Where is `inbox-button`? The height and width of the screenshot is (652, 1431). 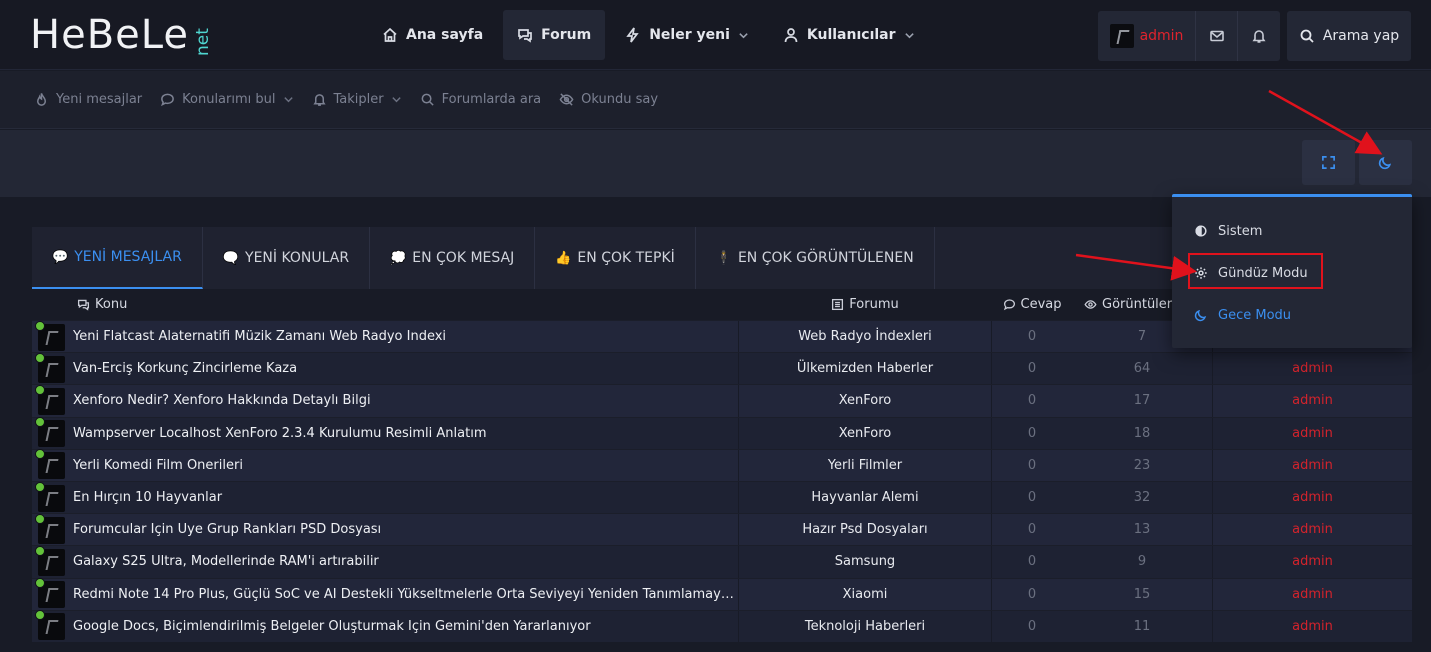 inbox-button is located at coordinates (1217, 36).